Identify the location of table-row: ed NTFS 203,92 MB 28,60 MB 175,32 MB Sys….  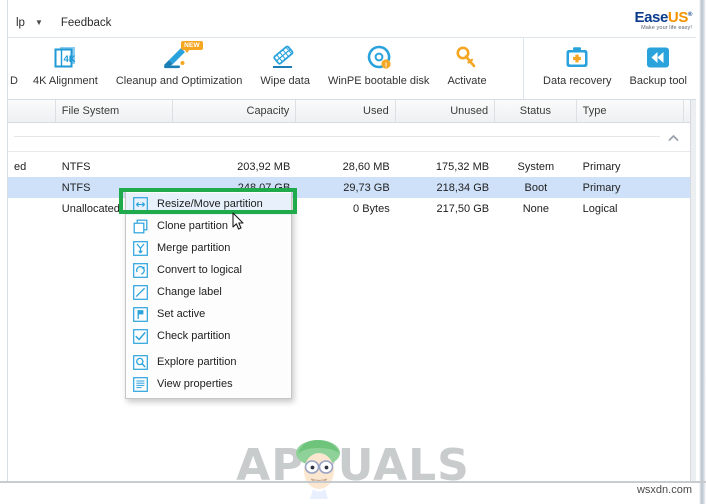
(352, 166).